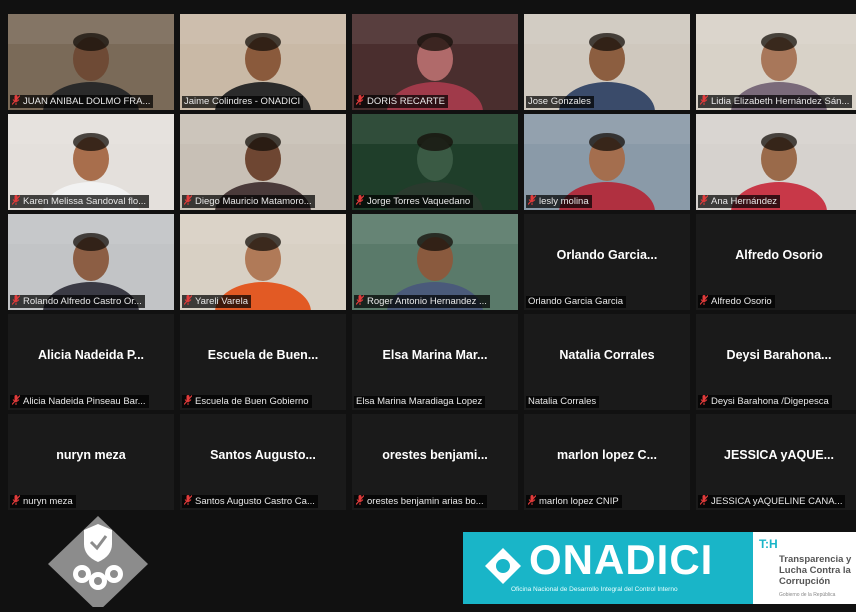  What do you see at coordinates (263, 62) in the screenshot?
I see `participant-tile: Jaime Colindres - ONADICI` at bounding box center [263, 62].